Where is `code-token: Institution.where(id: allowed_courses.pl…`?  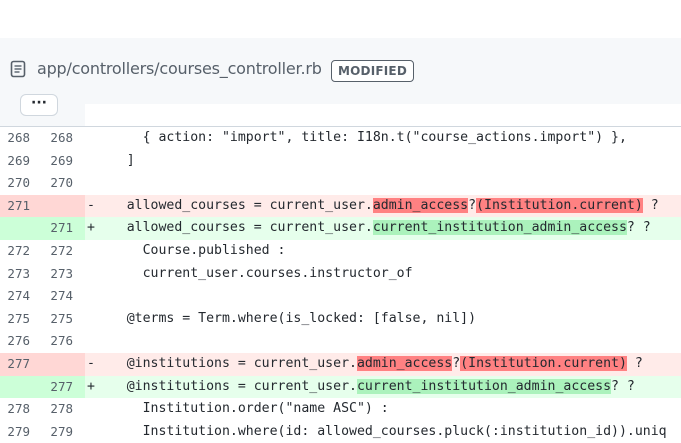 code-token: Institution.where(id: allowed_courses.pl… is located at coordinates (380, 431).